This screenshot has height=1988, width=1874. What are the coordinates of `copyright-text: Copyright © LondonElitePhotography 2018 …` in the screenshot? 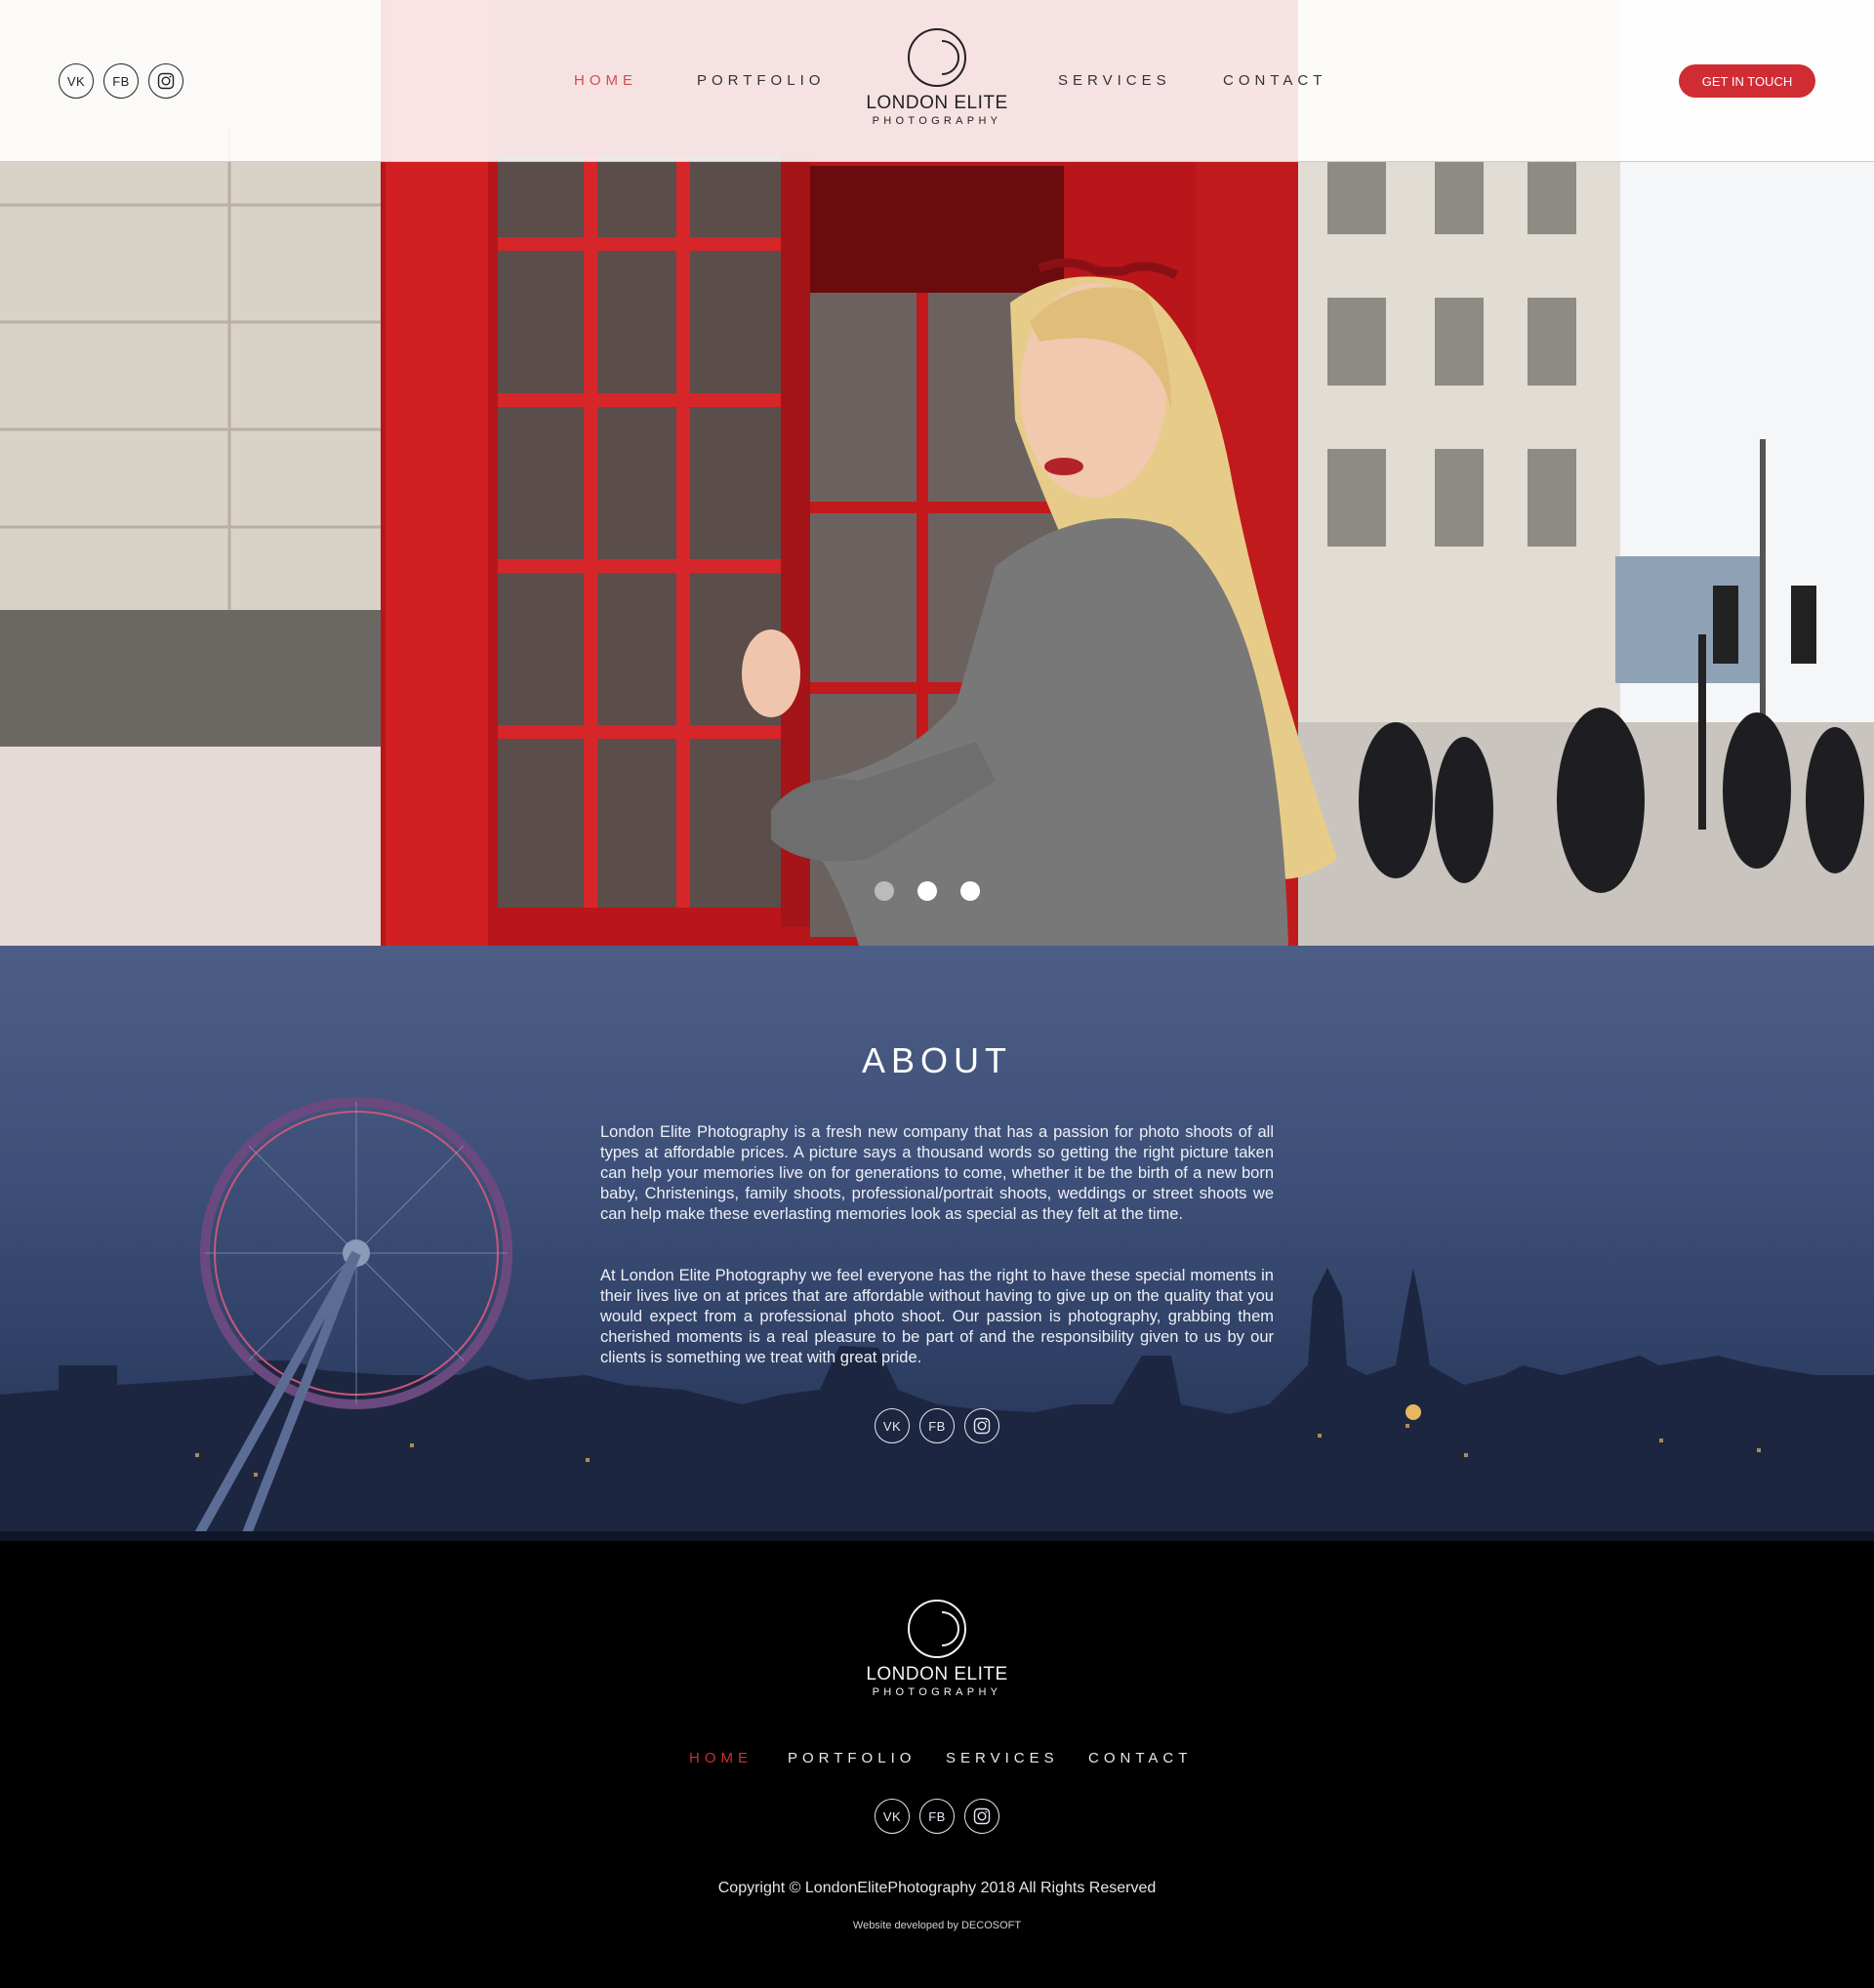 It's located at (937, 1888).